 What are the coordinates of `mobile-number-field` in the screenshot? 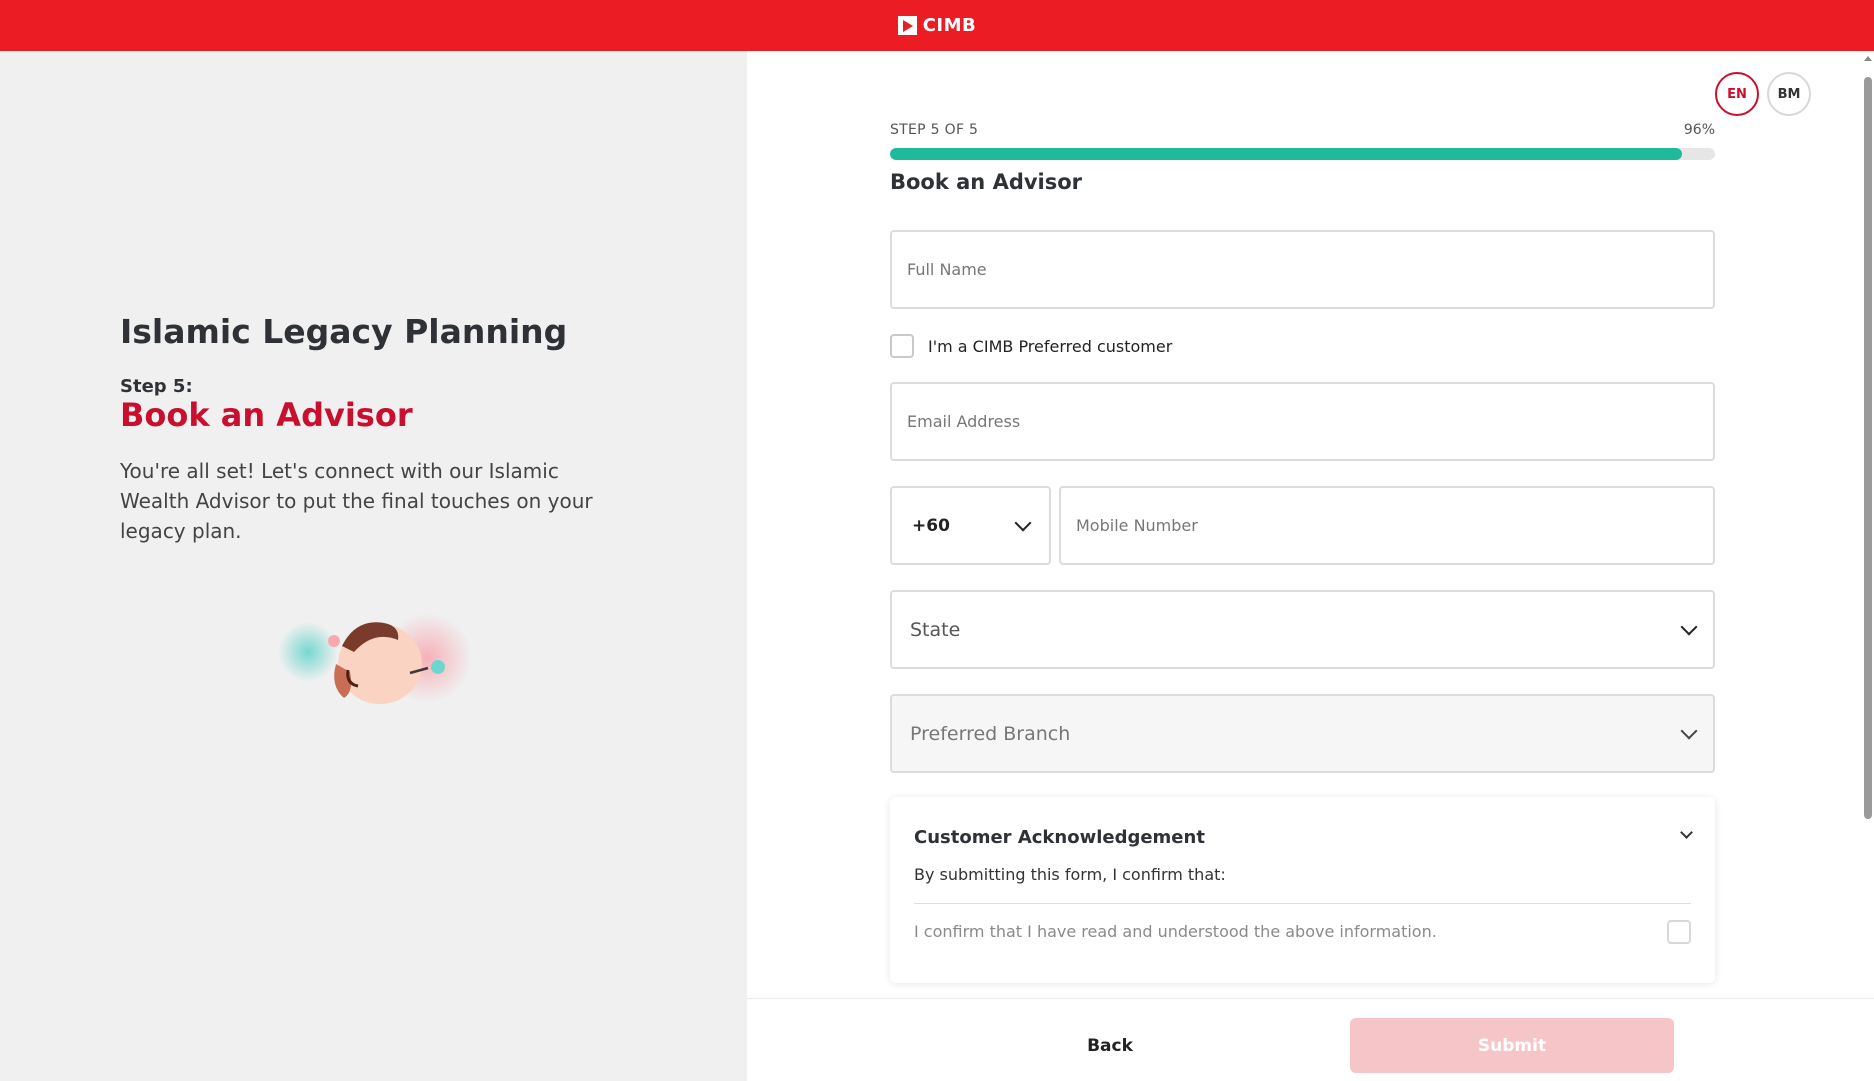 It's located at (1387, 525).